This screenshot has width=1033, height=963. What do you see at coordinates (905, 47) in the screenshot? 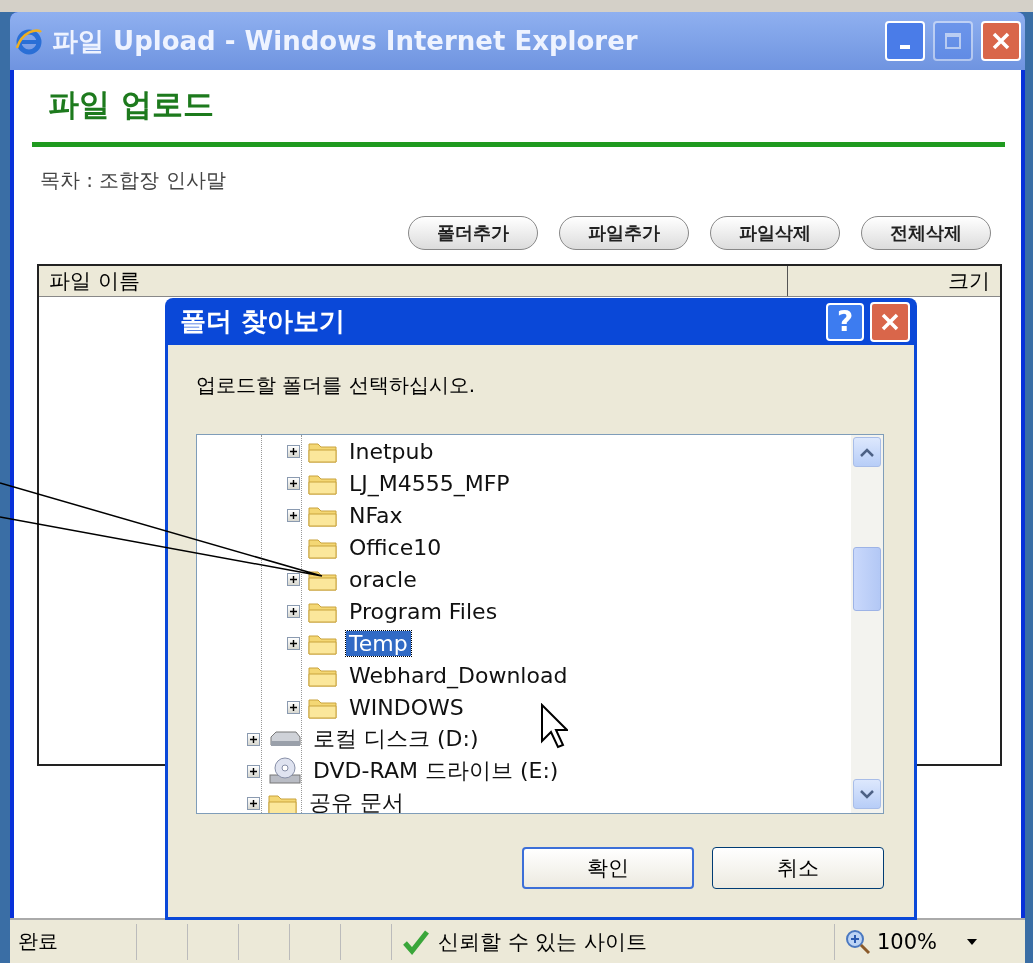
I see `minimize-icon` at bounding box center [905, 47].